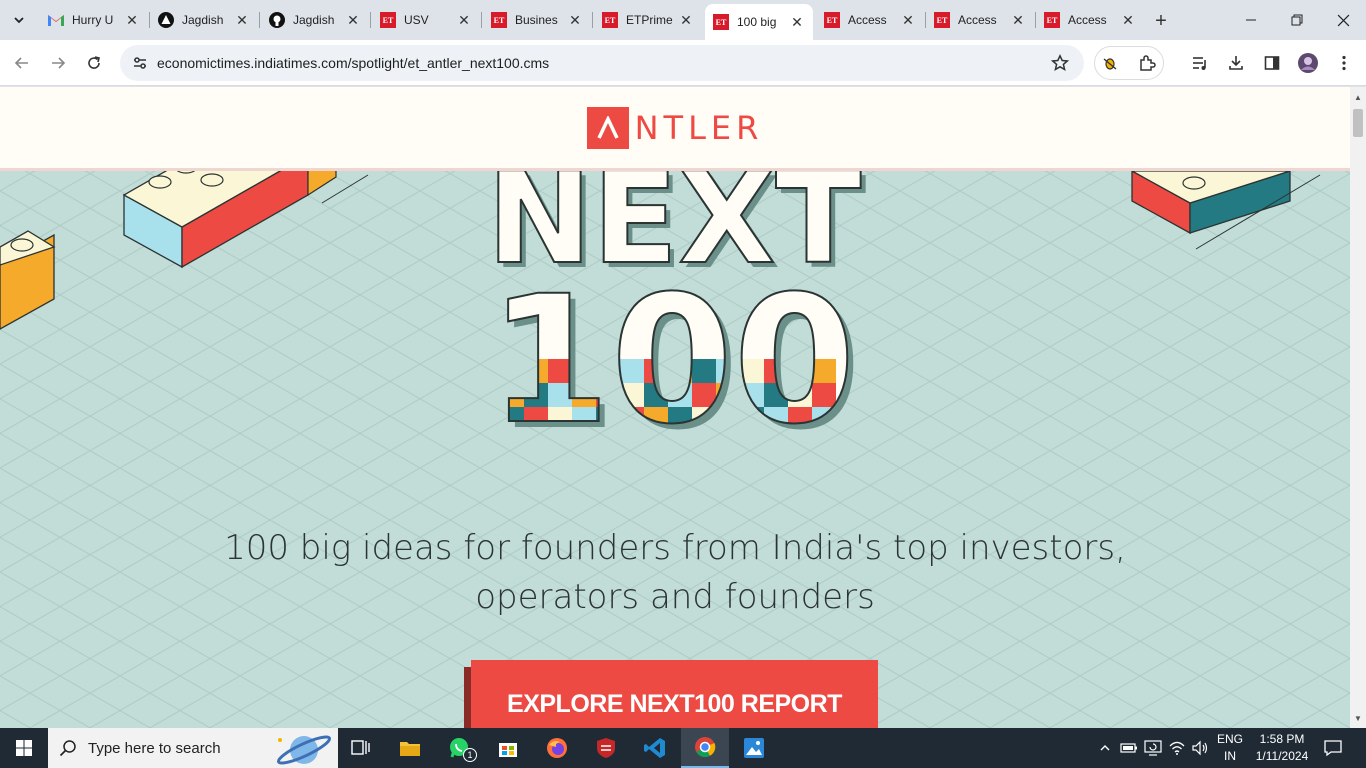 The width and height of the screenshot is (1366, 768). I want to click on arrow-left-icon, so click(21, 63).